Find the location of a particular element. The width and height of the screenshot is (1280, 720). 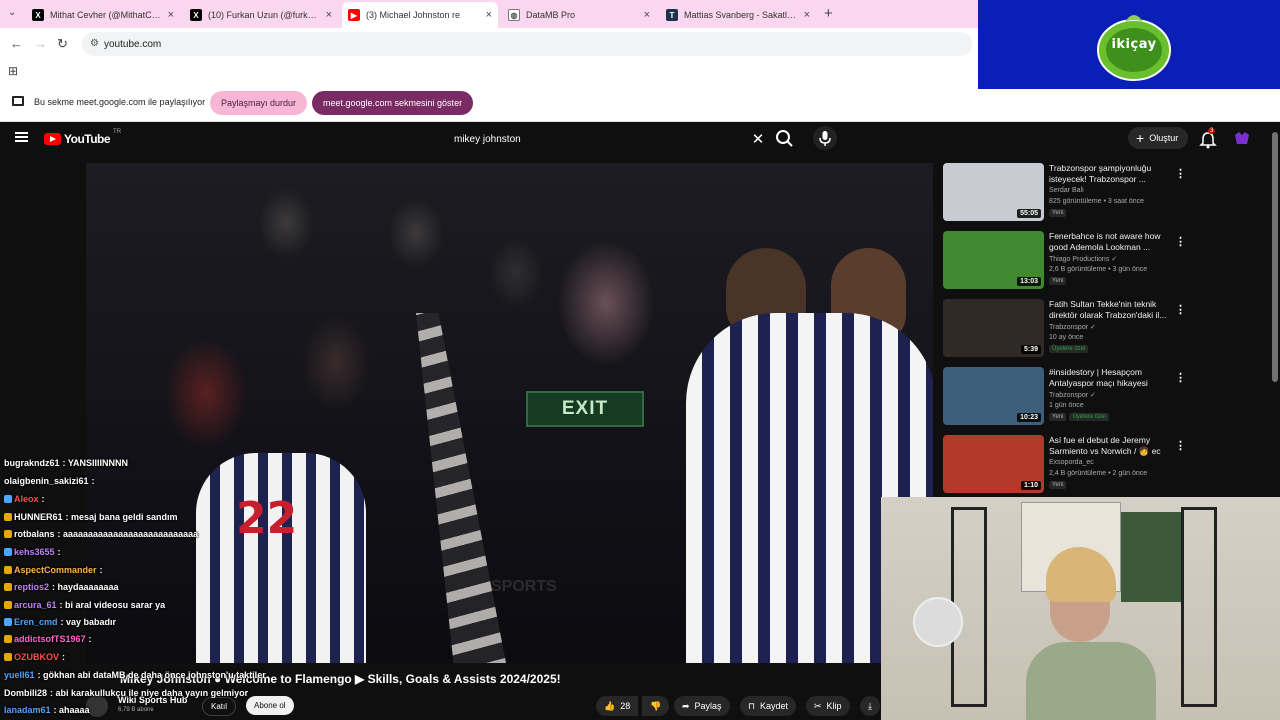

video-frame-exit-sign: EXIT is located at coordinates (585, 409).